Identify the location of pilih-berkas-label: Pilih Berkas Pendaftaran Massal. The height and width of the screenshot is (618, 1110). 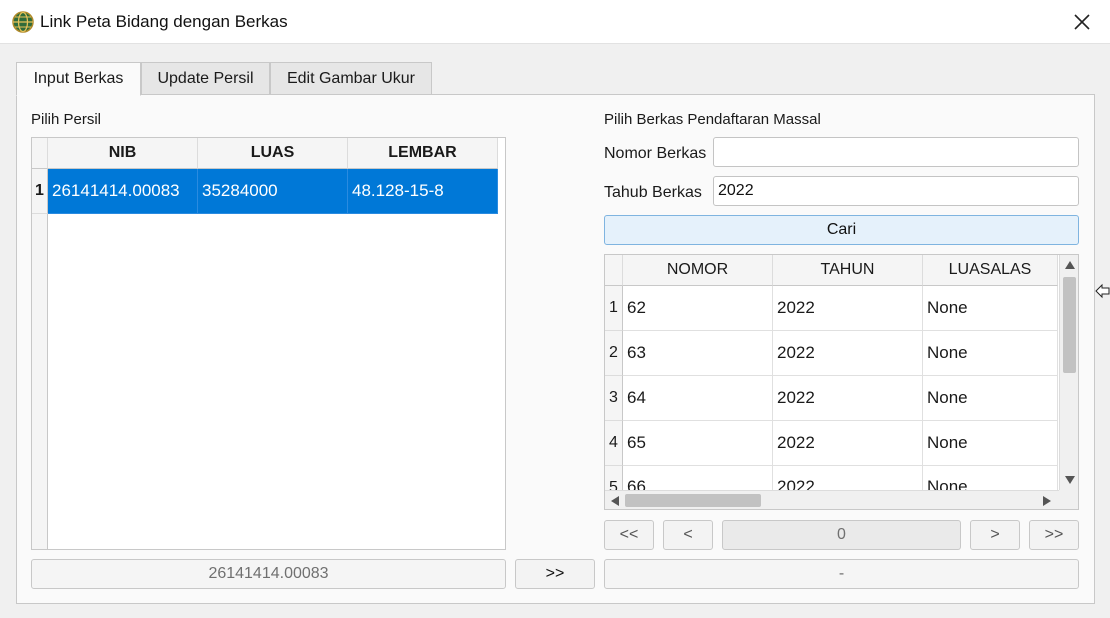
(712, 119).